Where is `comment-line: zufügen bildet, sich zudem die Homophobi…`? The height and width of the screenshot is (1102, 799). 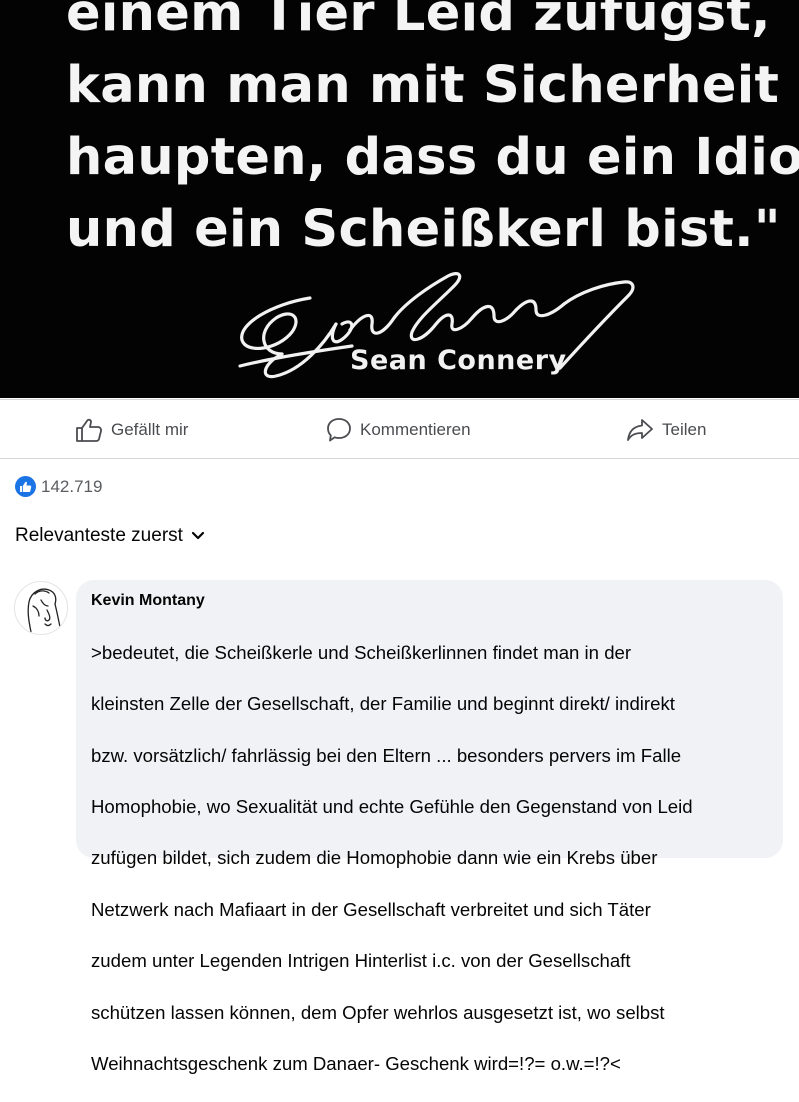
comment-line: zufügen bildet, sich zudem die Homophobi… is located at coordinates (374, 858).